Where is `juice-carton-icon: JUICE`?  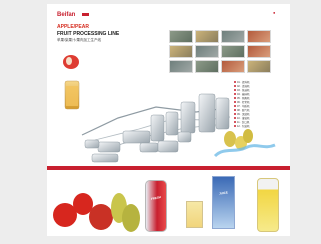 juice-carton-icon: JUICE is located at coordinates (223, 202).